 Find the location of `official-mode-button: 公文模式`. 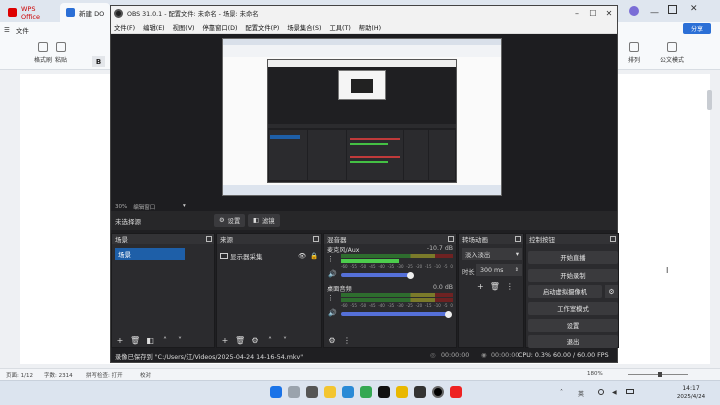

official-mode-button: 公文模式 is located at coordinates (672, 53).